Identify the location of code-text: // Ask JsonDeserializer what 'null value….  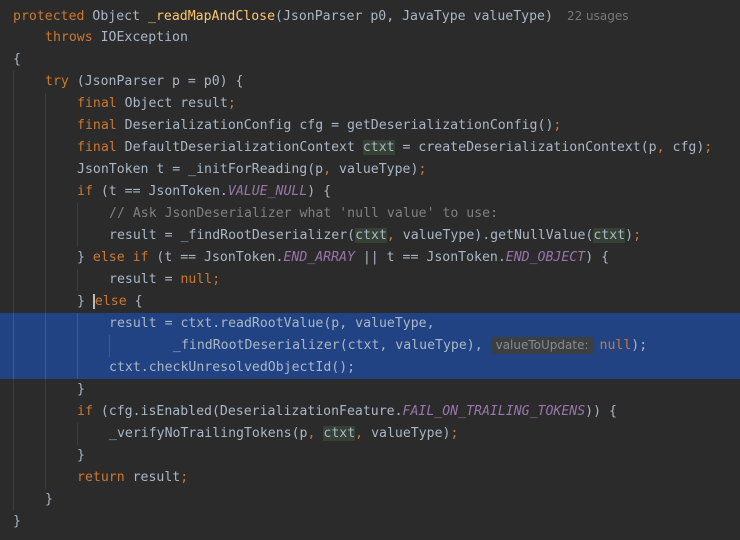
(303, 214).